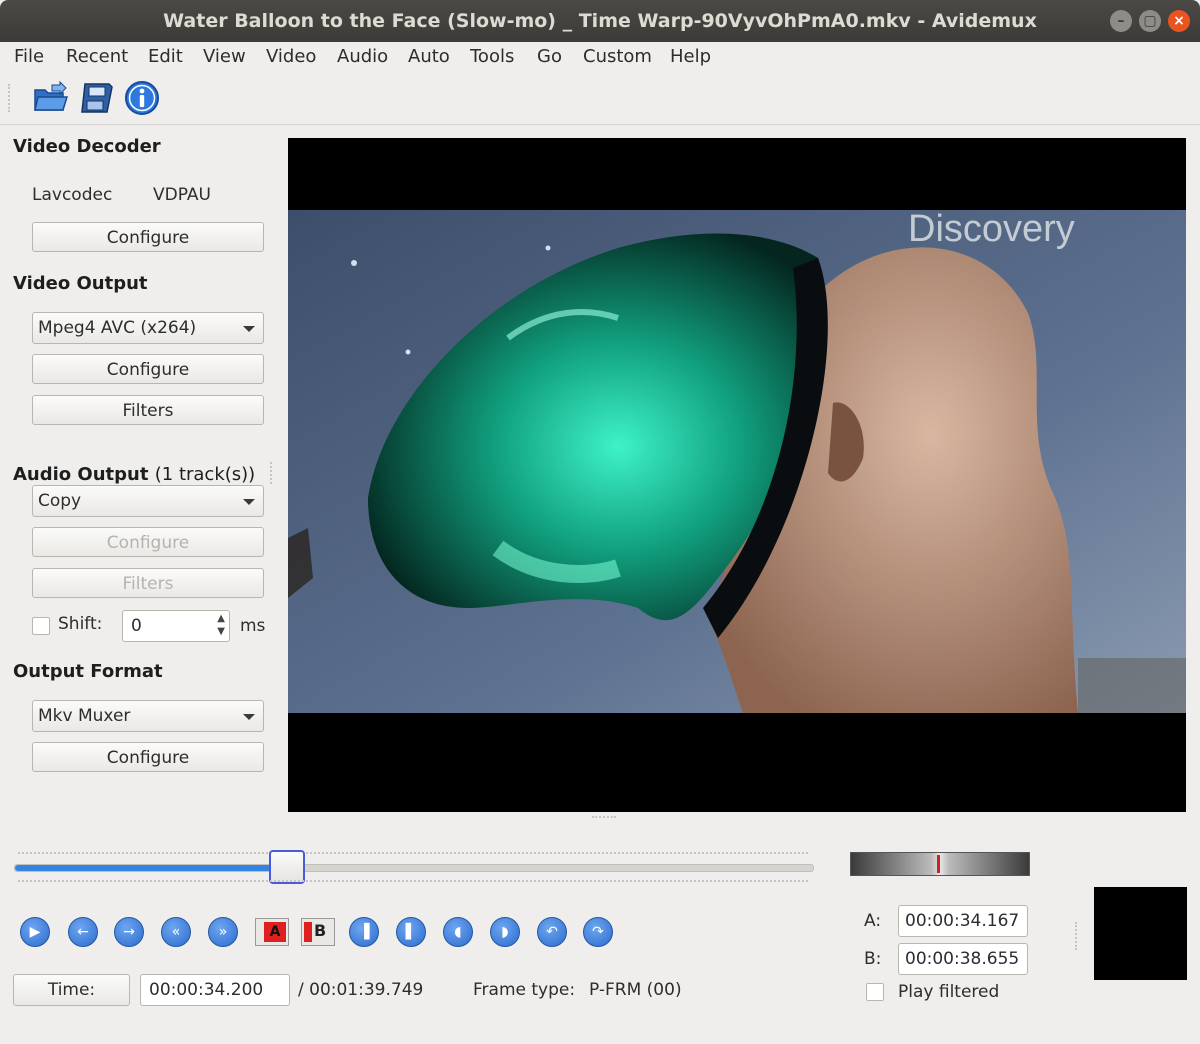  Describe the element at coordinates (176, 932) in the screenshot. I see `previous-keyframe-button: «` at that location.